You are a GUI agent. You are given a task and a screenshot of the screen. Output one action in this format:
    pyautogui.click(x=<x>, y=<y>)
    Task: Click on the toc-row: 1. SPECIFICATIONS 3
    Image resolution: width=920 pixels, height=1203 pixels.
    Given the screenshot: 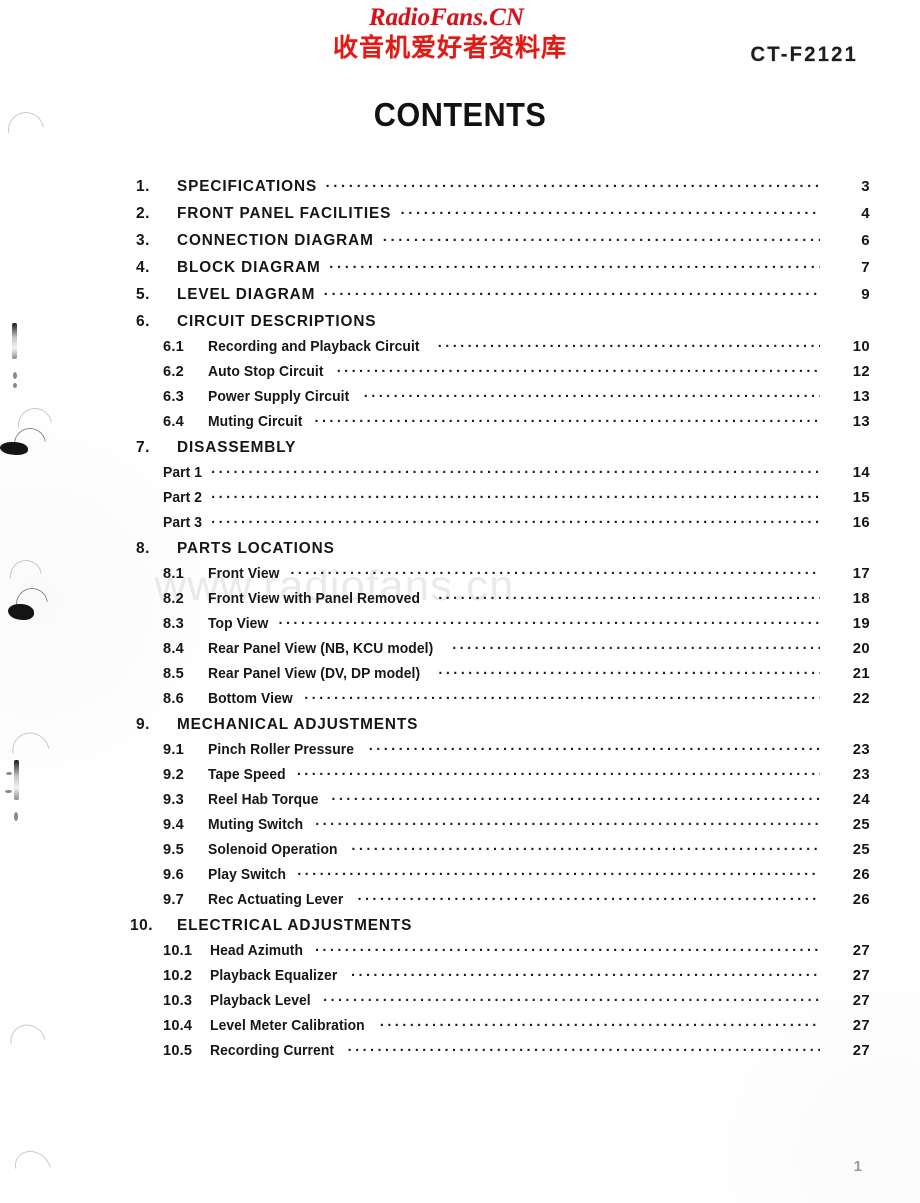 What is the action you would take?
    pyautogui.click(x=460, y=188)
    